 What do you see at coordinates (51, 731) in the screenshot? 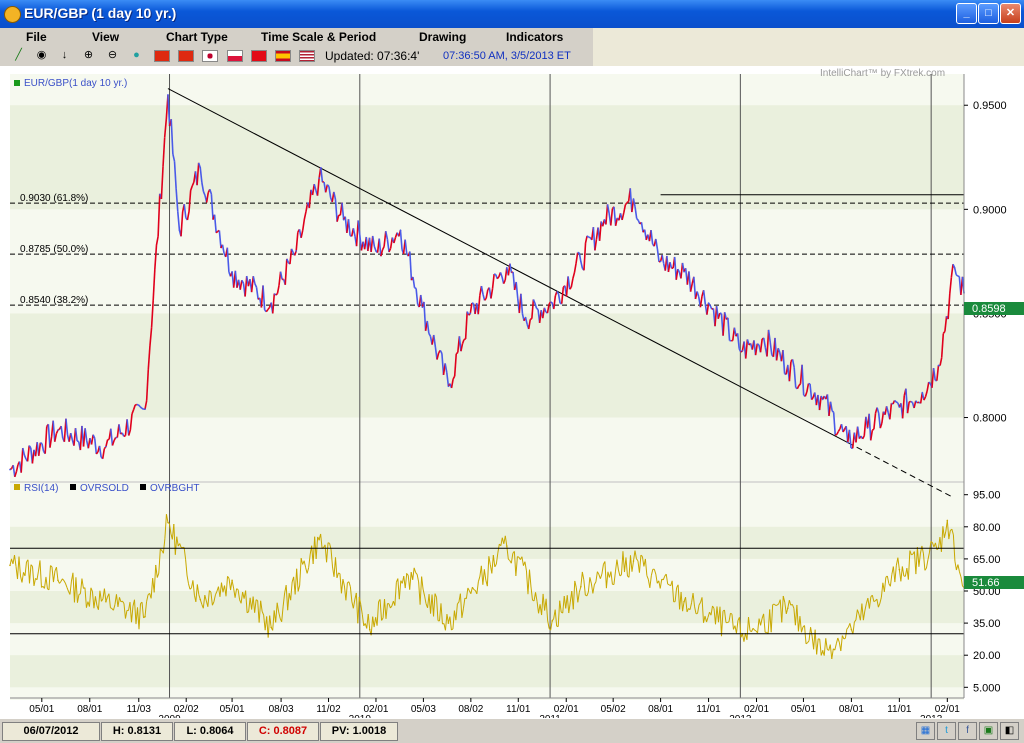
I see `status-date: 06/07/2012` at bounding box center [51, 731].